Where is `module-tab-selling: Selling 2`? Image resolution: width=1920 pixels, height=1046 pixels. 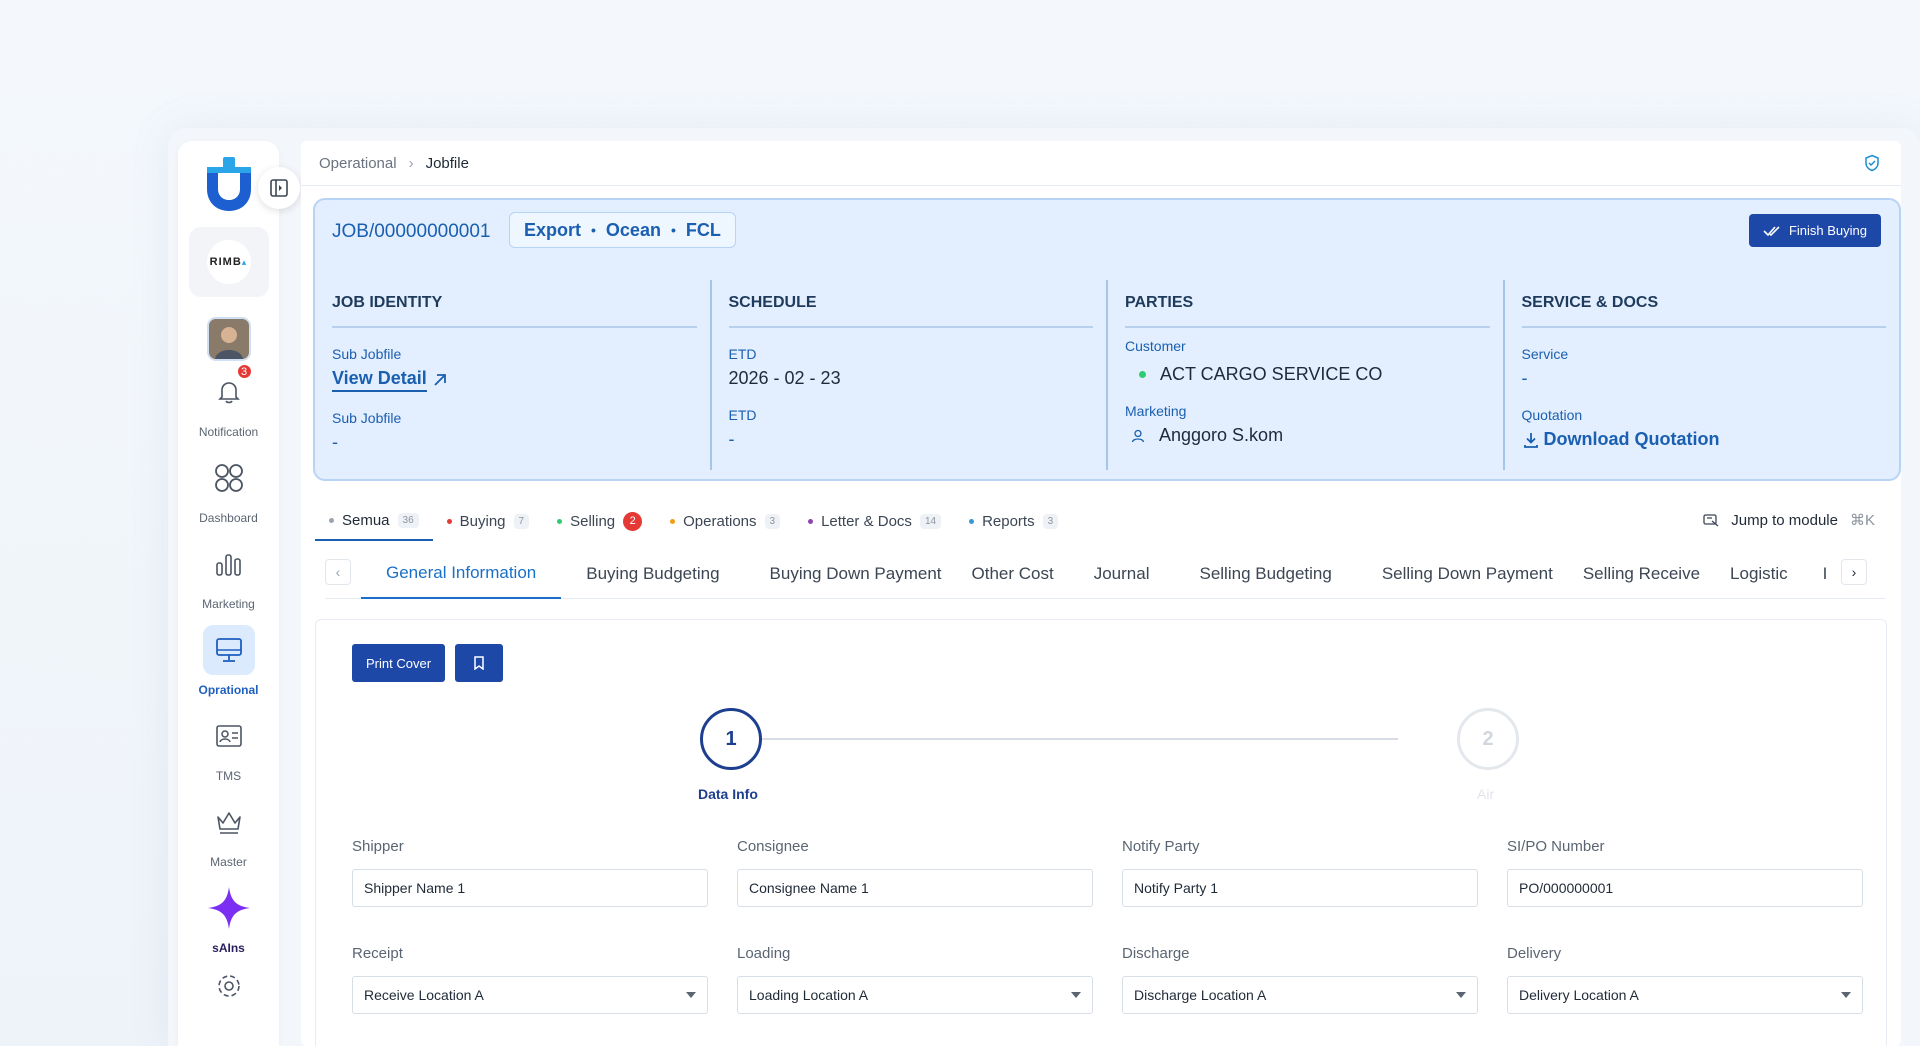
module-tab-selling: Selling 2 is located at coordinates (599, 521).